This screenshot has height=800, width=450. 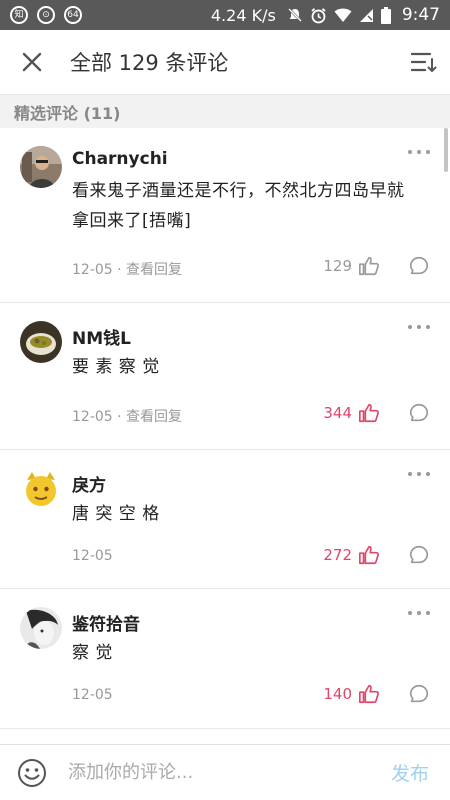 I want to click on close-icon, so click(x=32, y=62).